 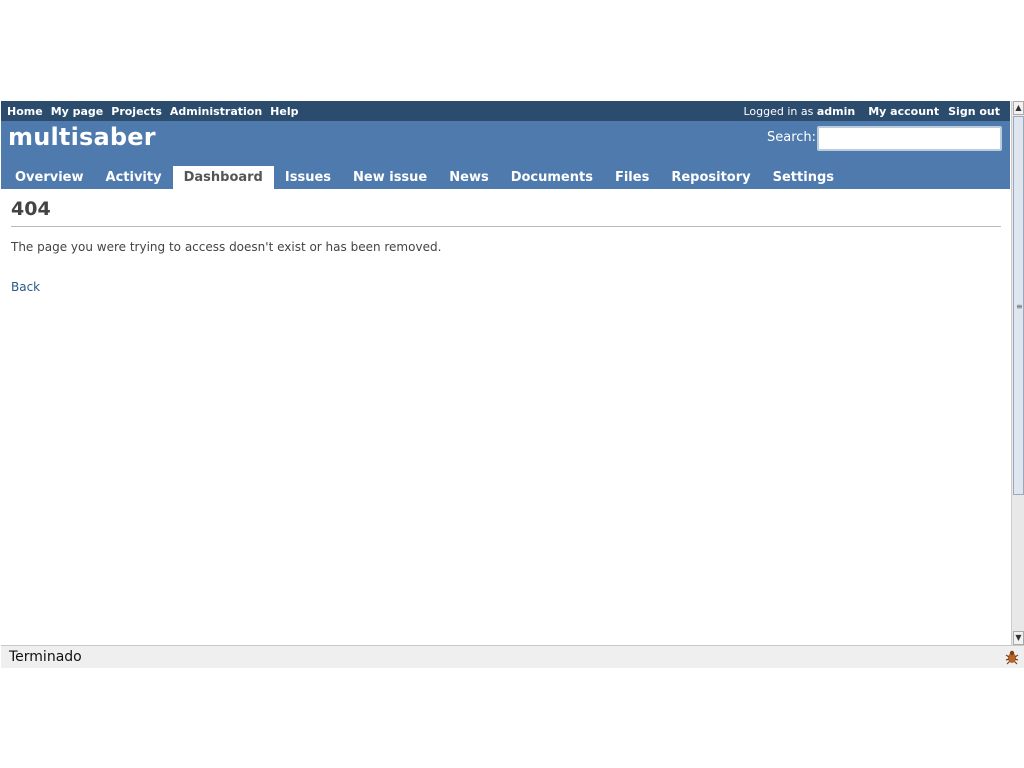 What do you see at coordinates (25, 111) in the screenshot?
I see `top-menu-home-link: Home` at bounding box center [25, 111].